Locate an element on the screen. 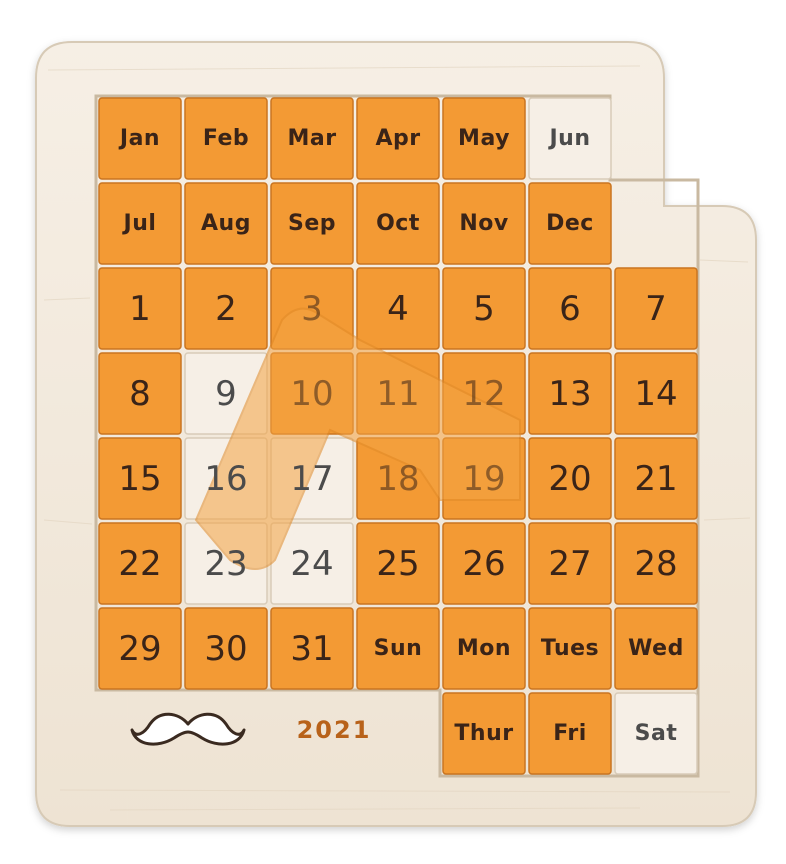  day-cell-16: 16 is located at coordinates (226, 478).